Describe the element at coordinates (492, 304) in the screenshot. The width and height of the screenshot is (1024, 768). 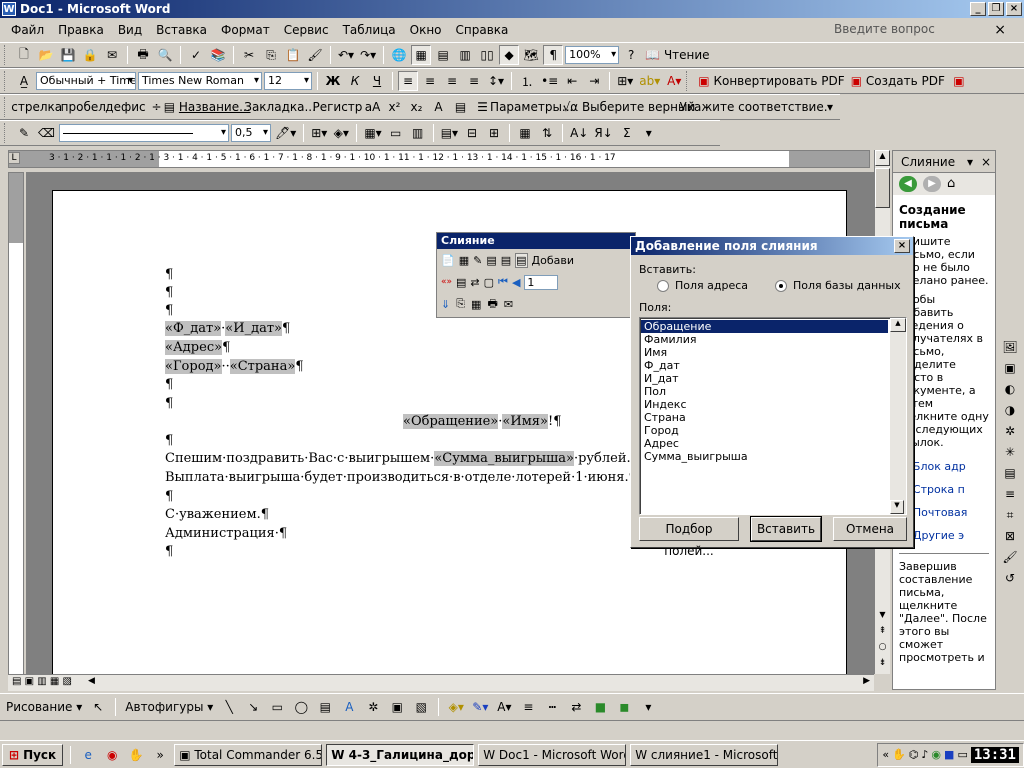
I see `merge-to-printer-icon: 🖶` at that location.